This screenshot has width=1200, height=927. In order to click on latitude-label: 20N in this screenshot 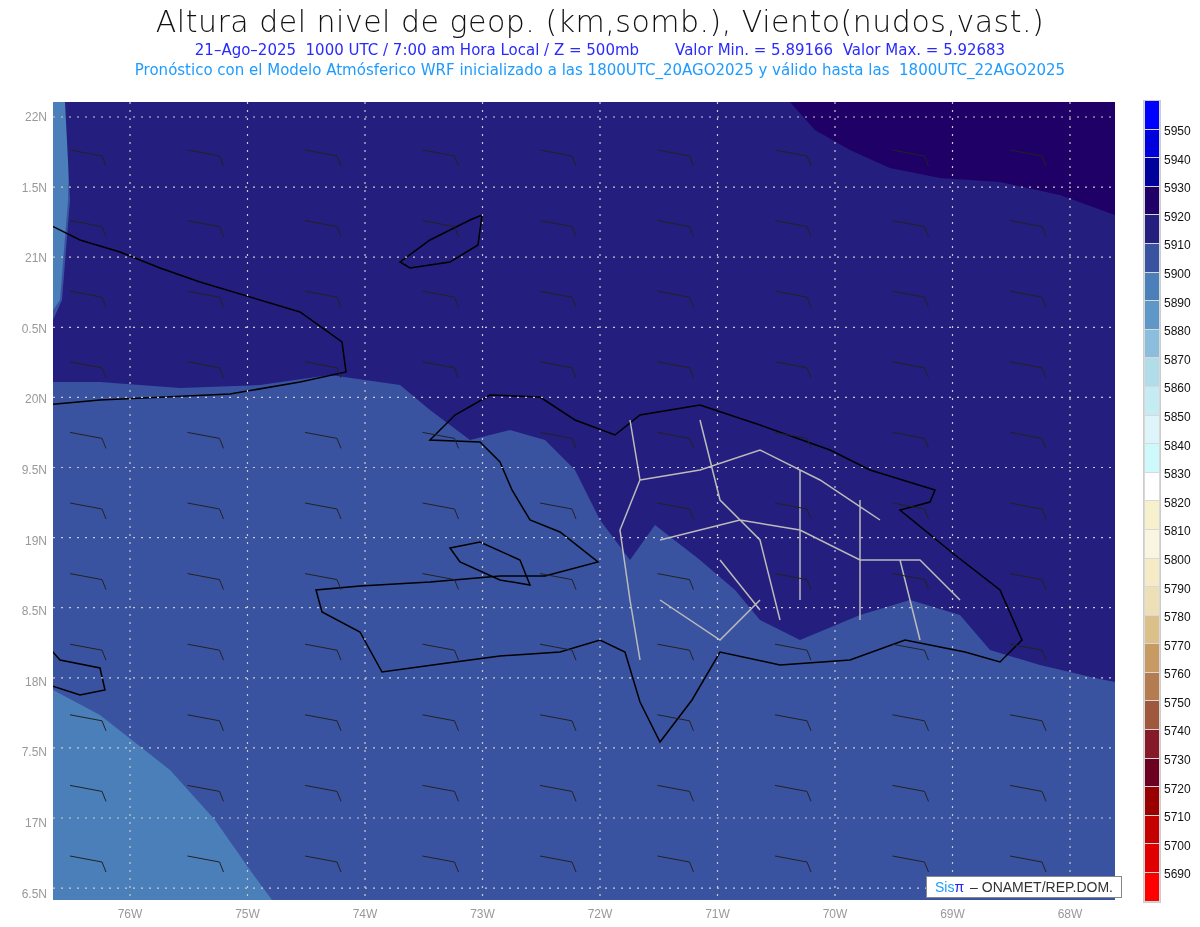, I will do `click(36, 399)`.